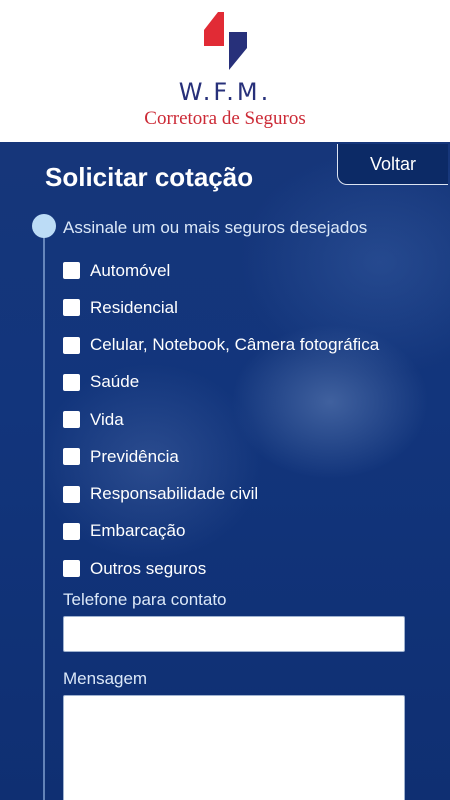 This screenshot has width=450, height=800. I want to click on option-label: Embarcação, so click(138, 531).